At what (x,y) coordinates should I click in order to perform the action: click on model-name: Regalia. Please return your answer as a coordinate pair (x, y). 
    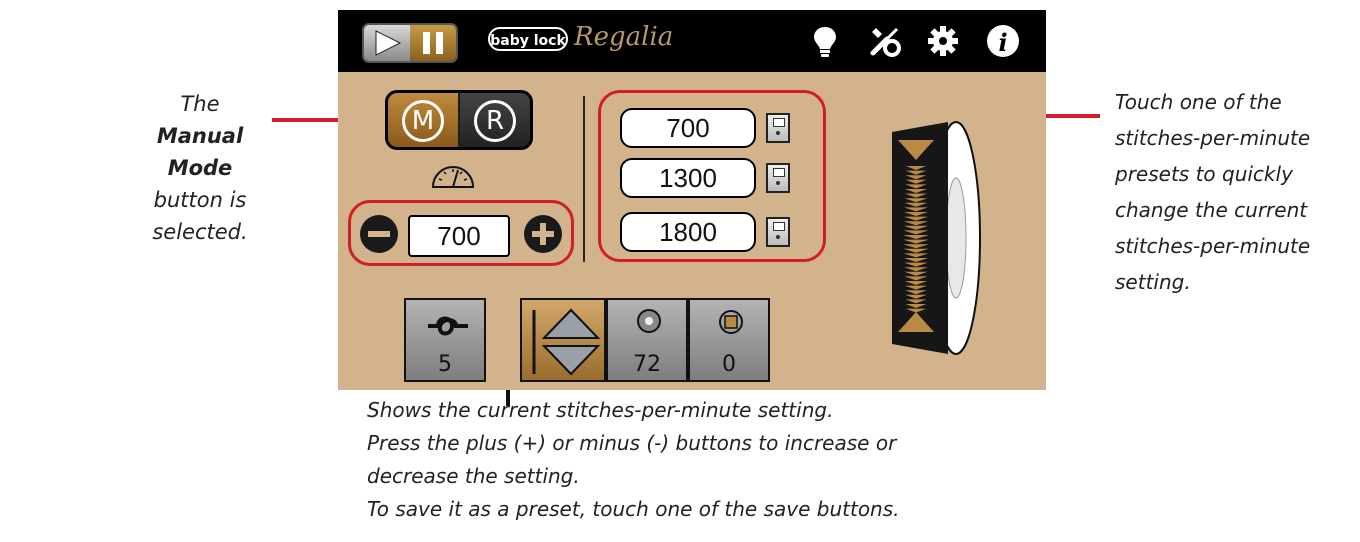
    Looking at the image, I should click on (624, 37).